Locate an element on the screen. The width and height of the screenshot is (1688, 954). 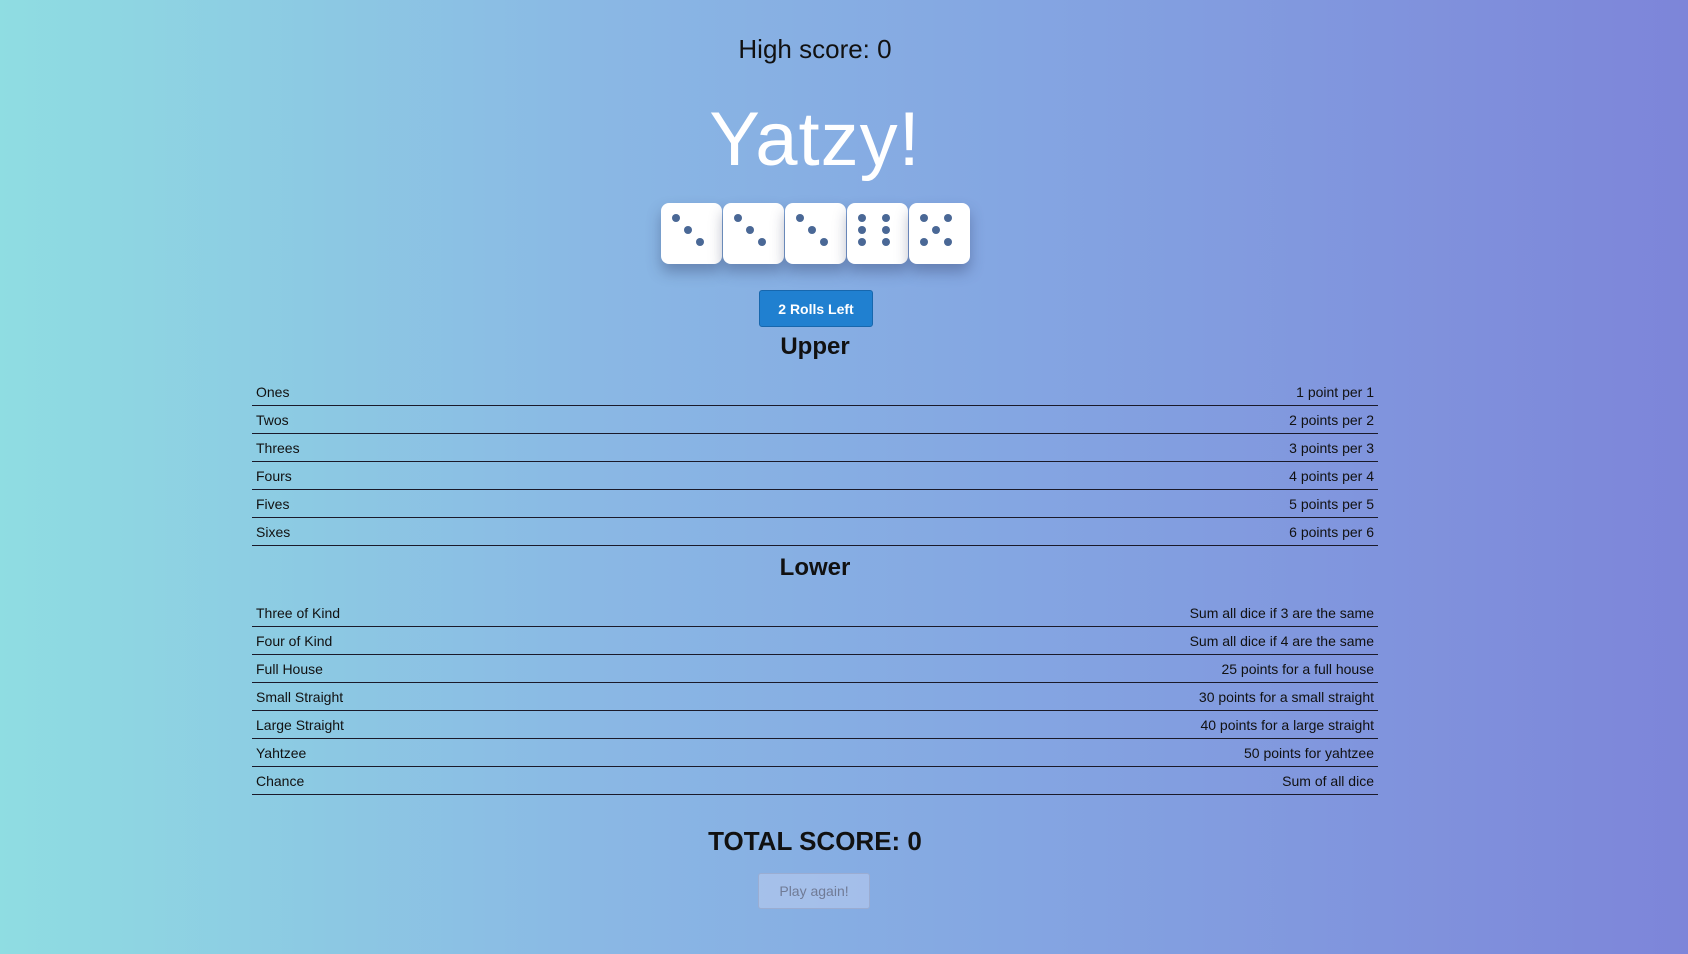
score-row-threes: Threes 3 points per 3 is located at coordinates (815, 448).